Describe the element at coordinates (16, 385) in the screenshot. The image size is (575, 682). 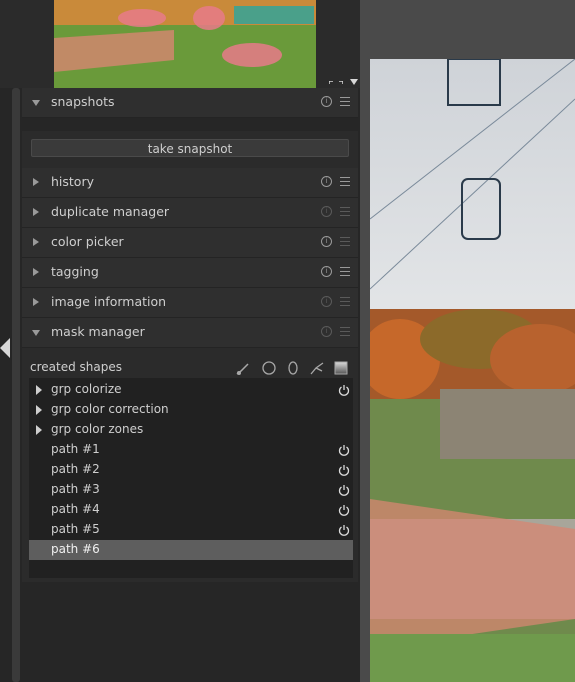
I see `panel-scrollbar` at that location.